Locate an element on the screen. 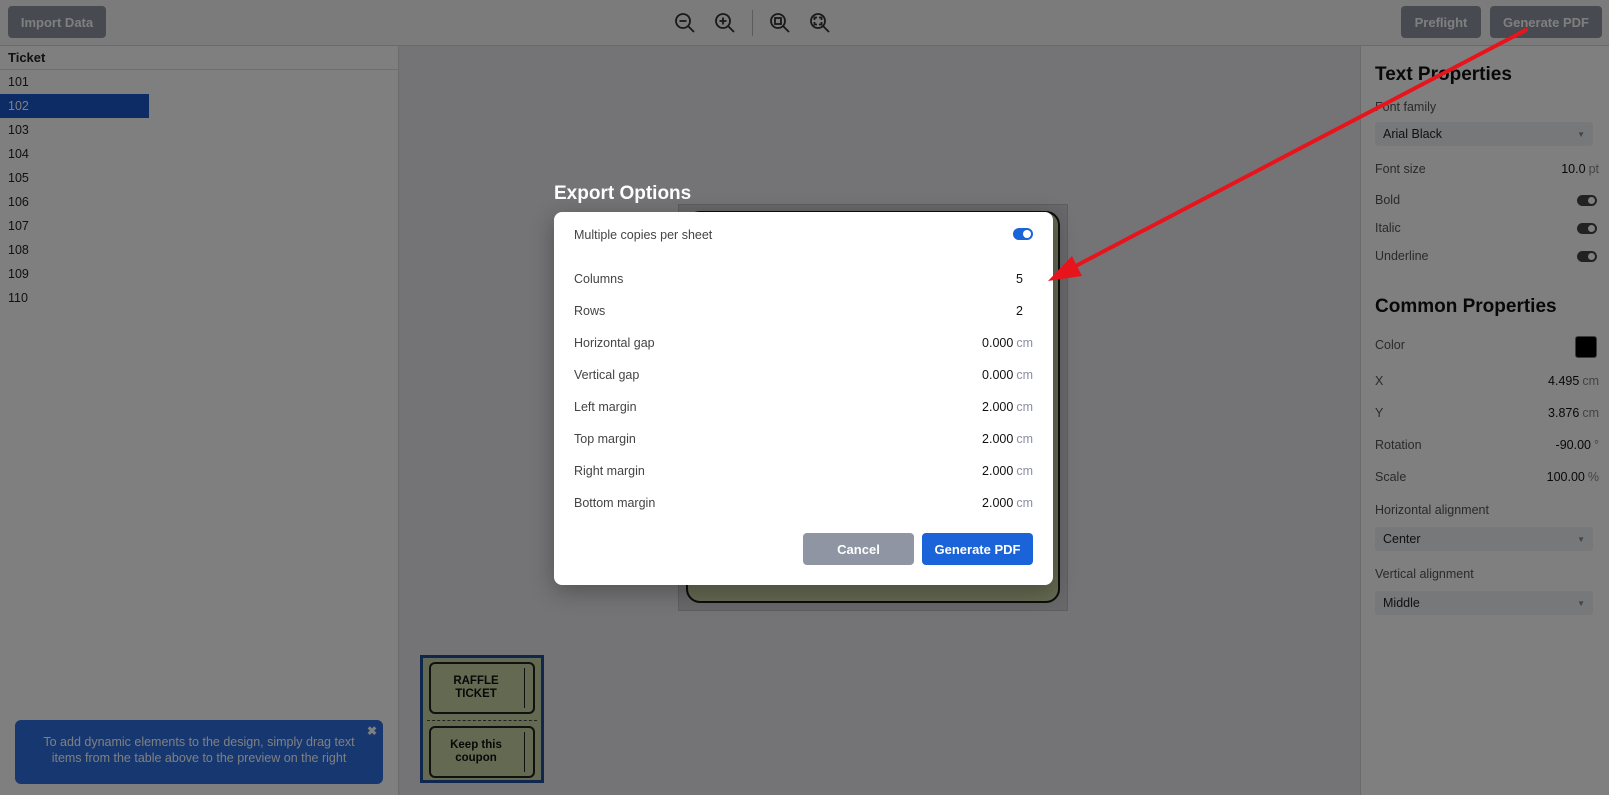 The image size is (1609, 795). right-margin-value: 2.000 is located at coordinates (998, 471).